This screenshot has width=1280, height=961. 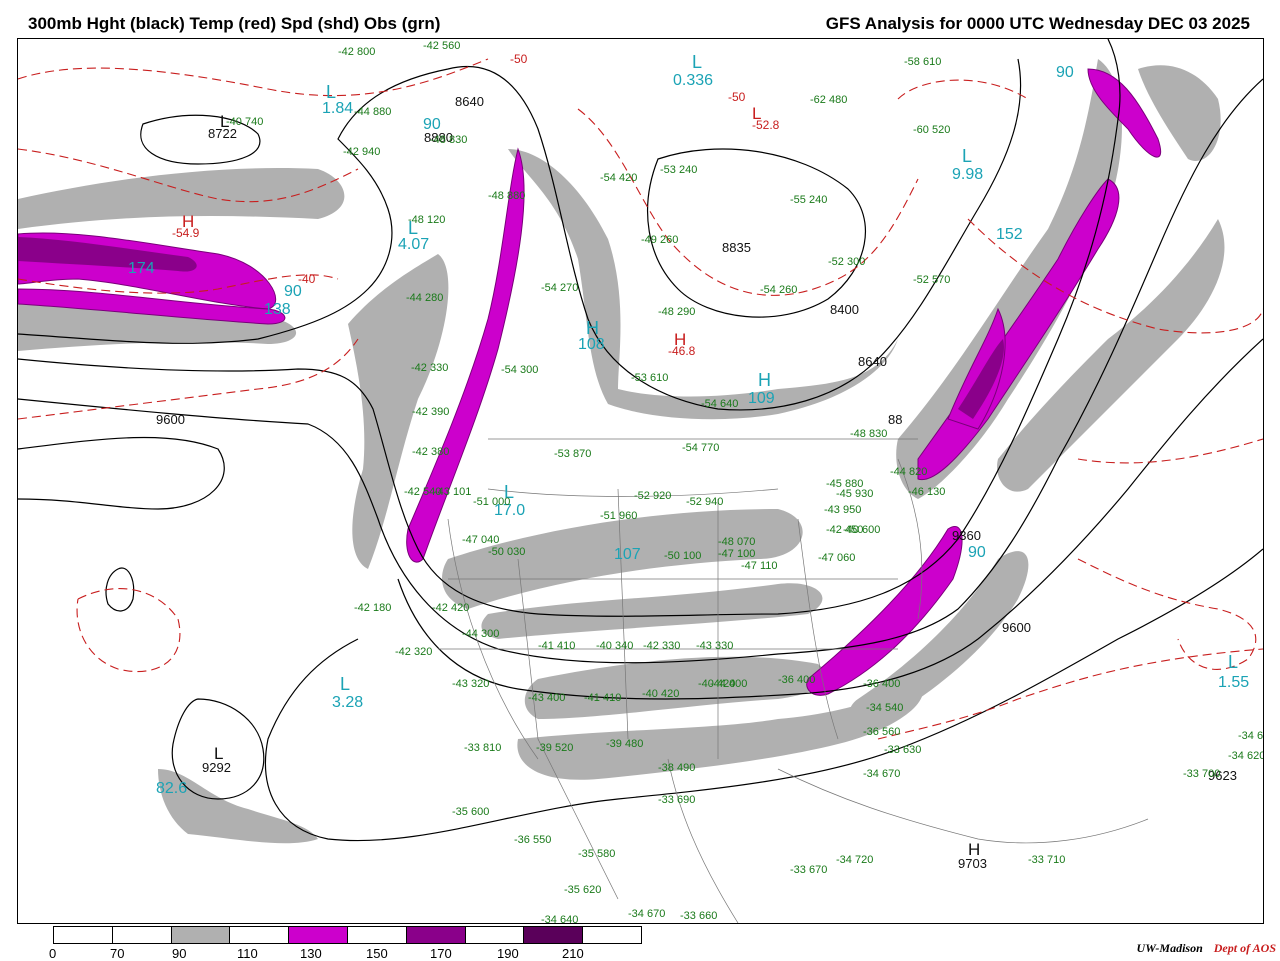 I want to click on legend-tick: 170, so click(x=441, y=953).